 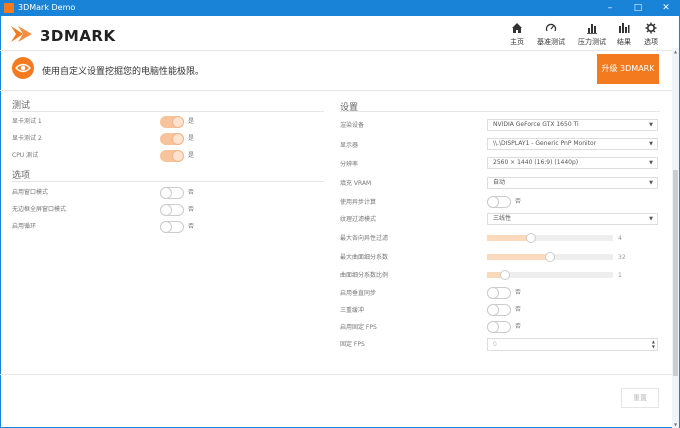 What do you see at coordinates (550, 275) in the screenshot?
I see `tessellation-scale-slider` at bounding box center [550, 275].